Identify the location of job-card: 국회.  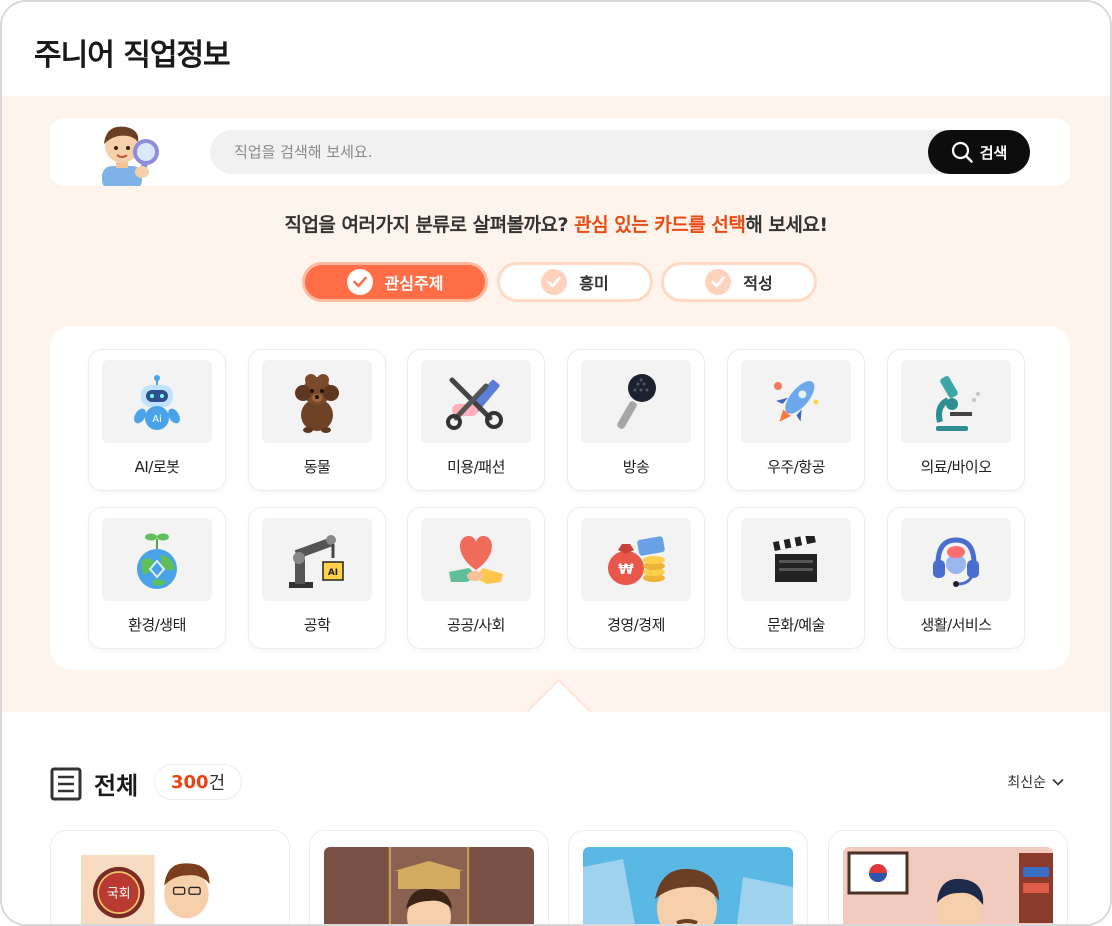
(170, 877).